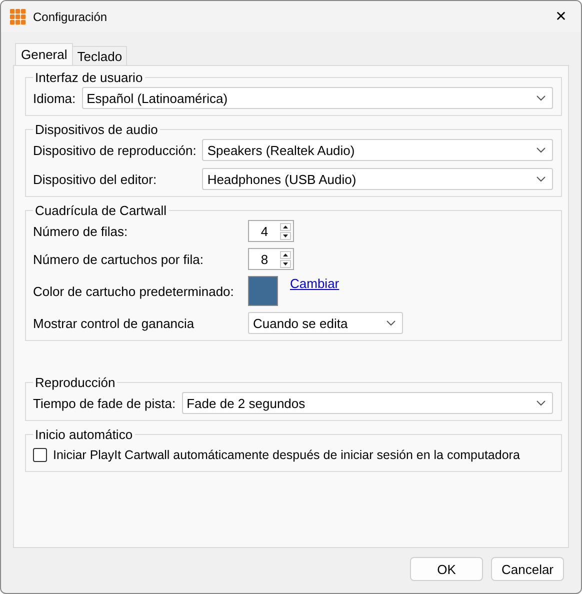 This screenshot has width=582, height=594. I want to click on close-button: ✕, so click(561, 16).